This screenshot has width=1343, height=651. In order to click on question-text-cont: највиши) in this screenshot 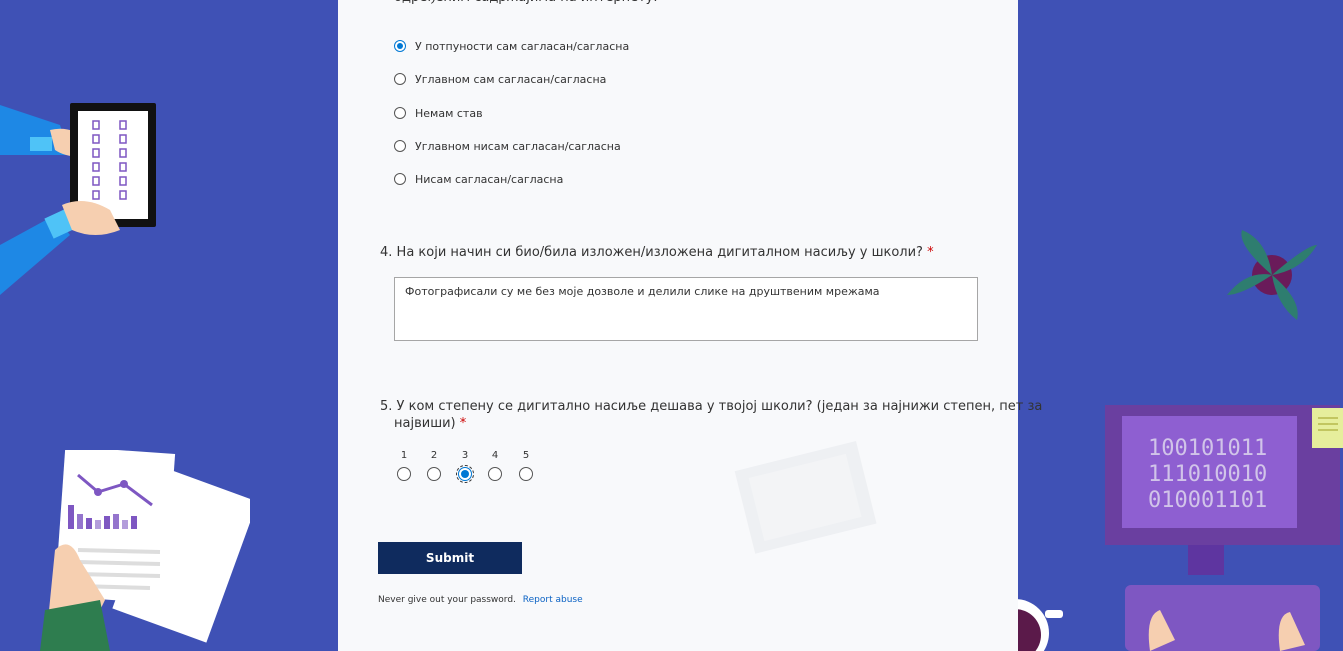, I will do `click(425, 423)`.